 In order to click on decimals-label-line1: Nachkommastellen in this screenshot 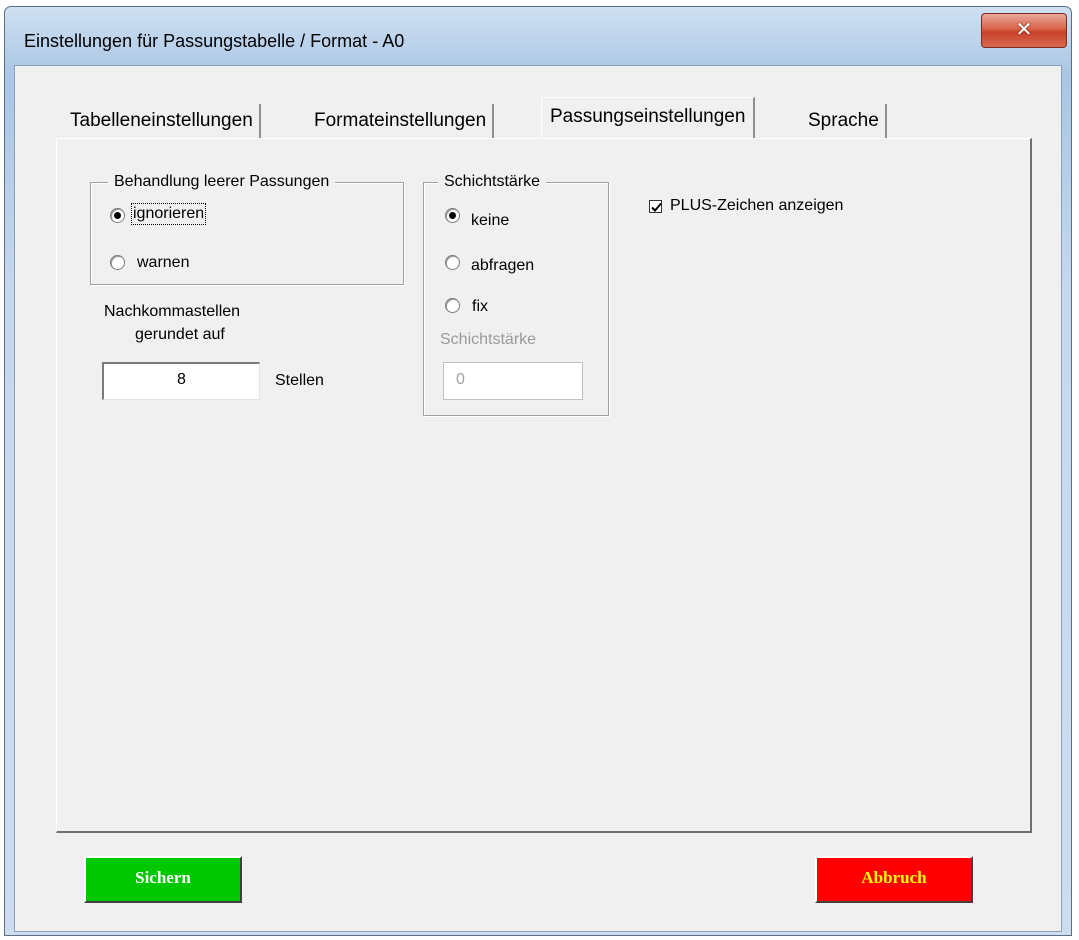, I will do `click(172, 311)`.